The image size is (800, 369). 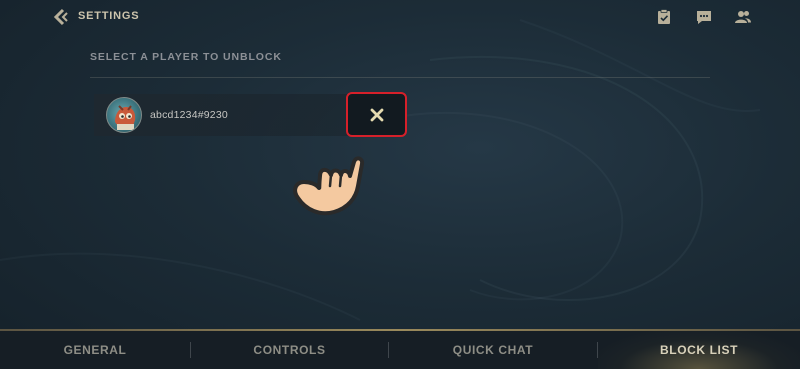 What do you see at coordinates (400, 18) in the screenshot?
I see `top-bar: SETTINGS` at bounding box center [400, 18].